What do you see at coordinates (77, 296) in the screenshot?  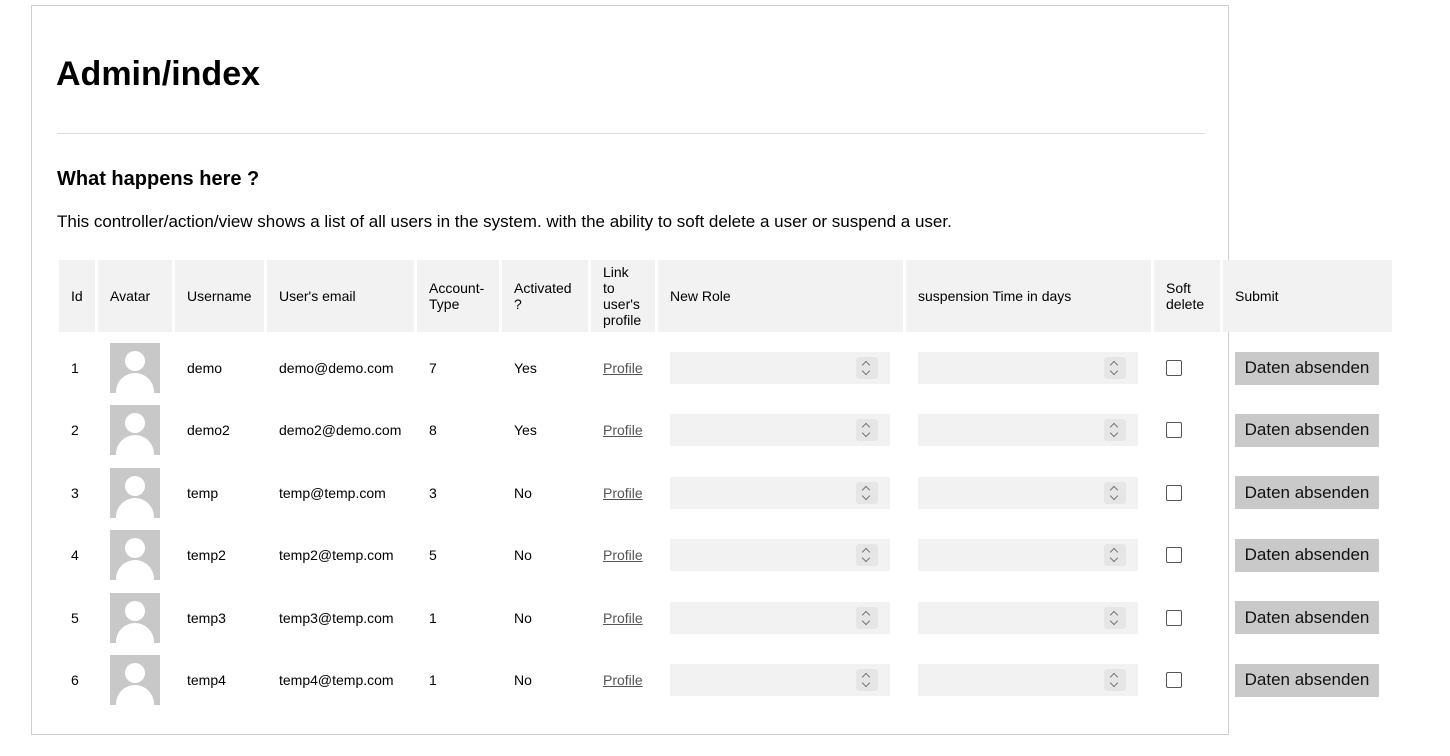 I see `header-id: Id` at bounding box center [77, 296].